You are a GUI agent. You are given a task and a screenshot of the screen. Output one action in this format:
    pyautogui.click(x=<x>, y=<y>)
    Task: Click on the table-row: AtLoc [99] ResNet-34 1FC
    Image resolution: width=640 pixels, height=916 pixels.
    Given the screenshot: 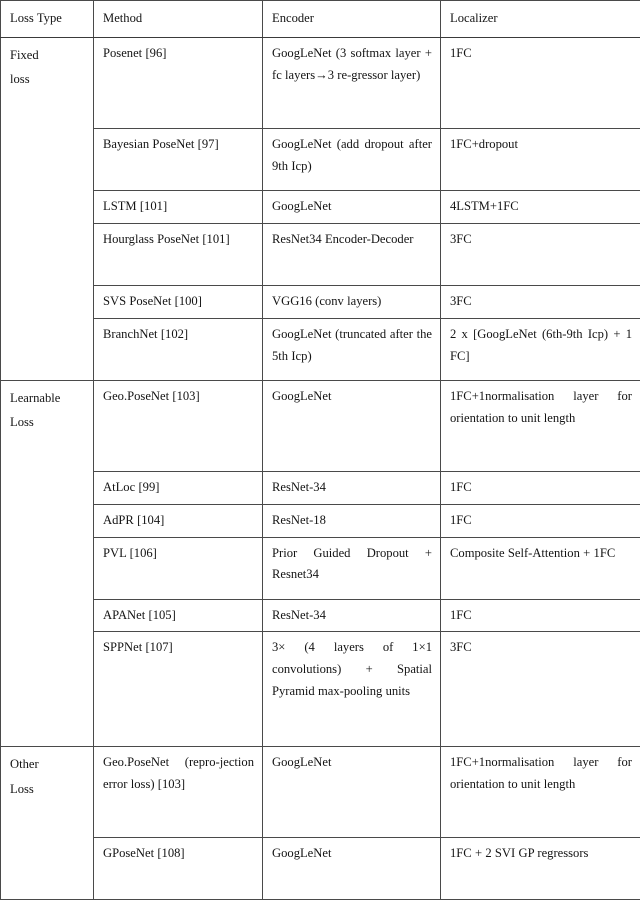 What is the action you would take?
    pyautogui.click(x=320, y=487)
    